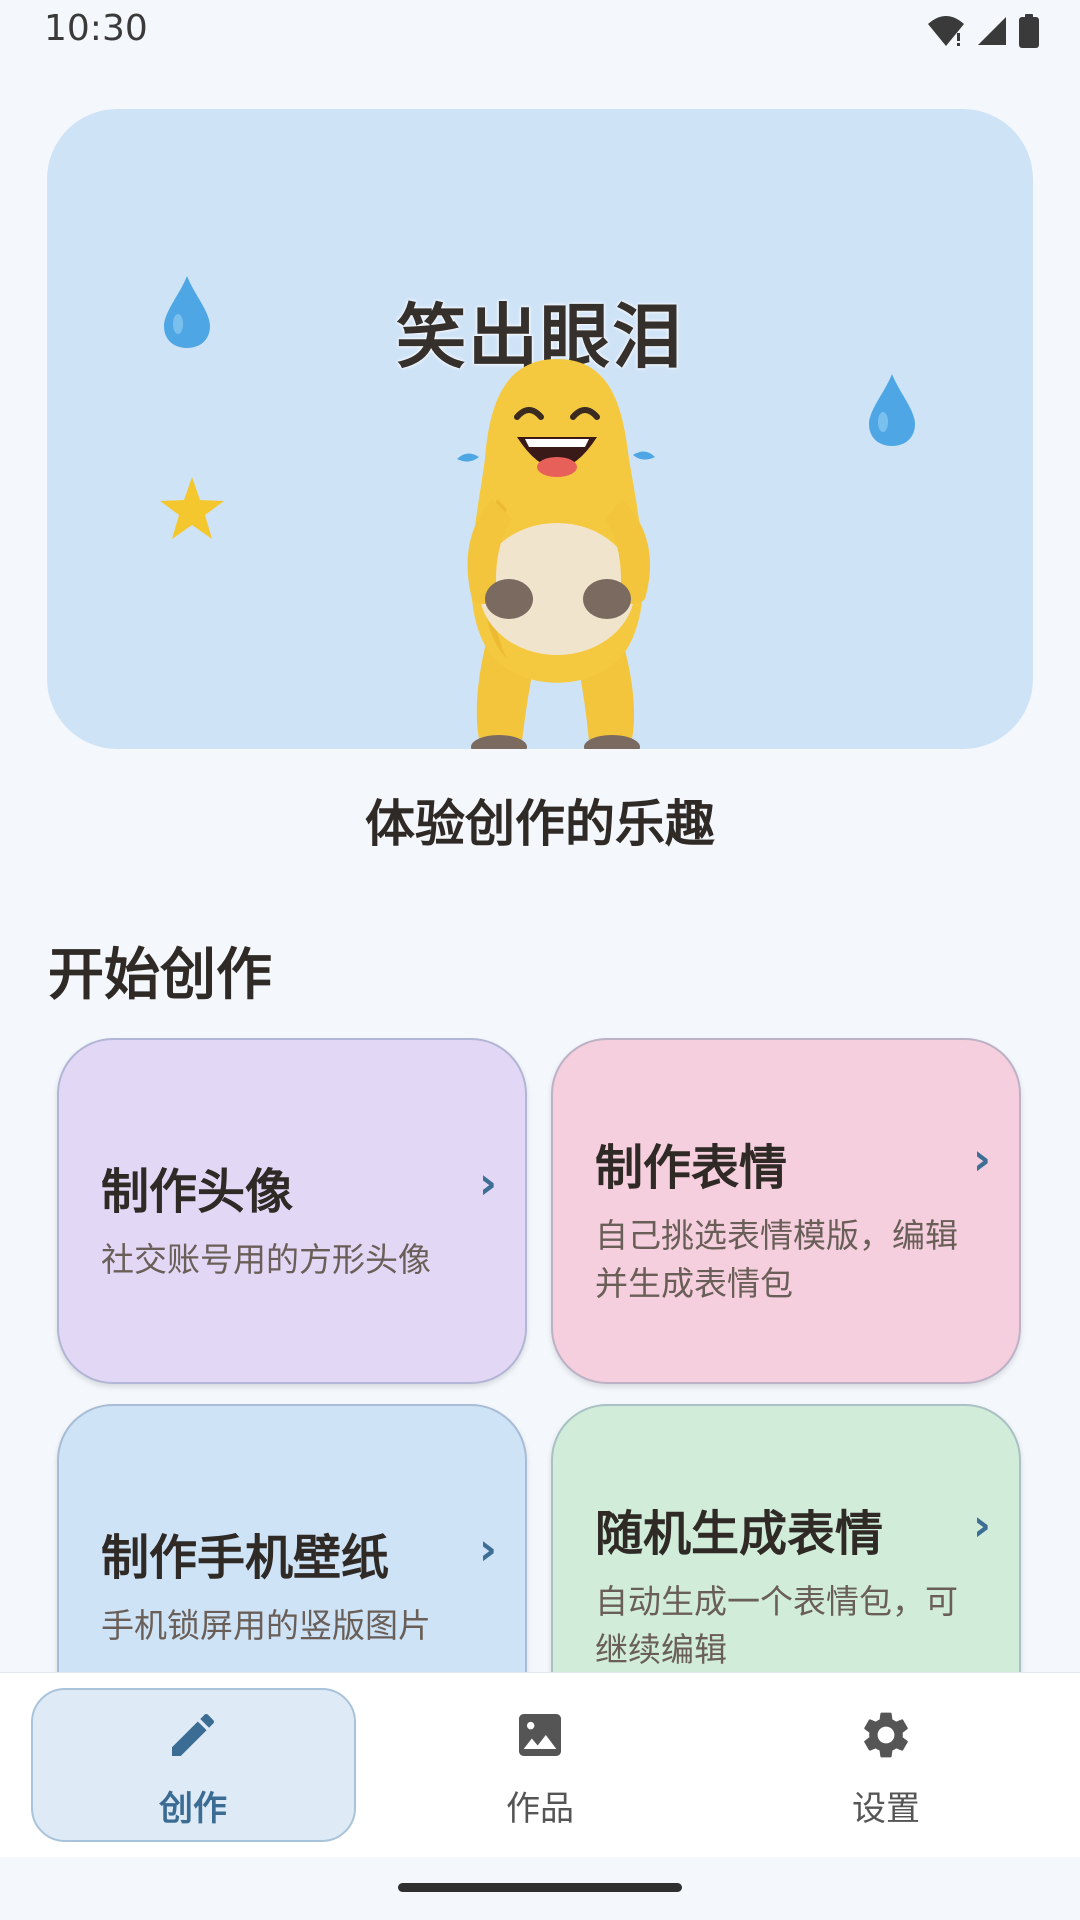 This screenshot has width=1080, height=1920. What do you see at coordinates (193, 1809) in the screenshot?
I see `tab-label: 创作` at bounding box center [193, 1809].